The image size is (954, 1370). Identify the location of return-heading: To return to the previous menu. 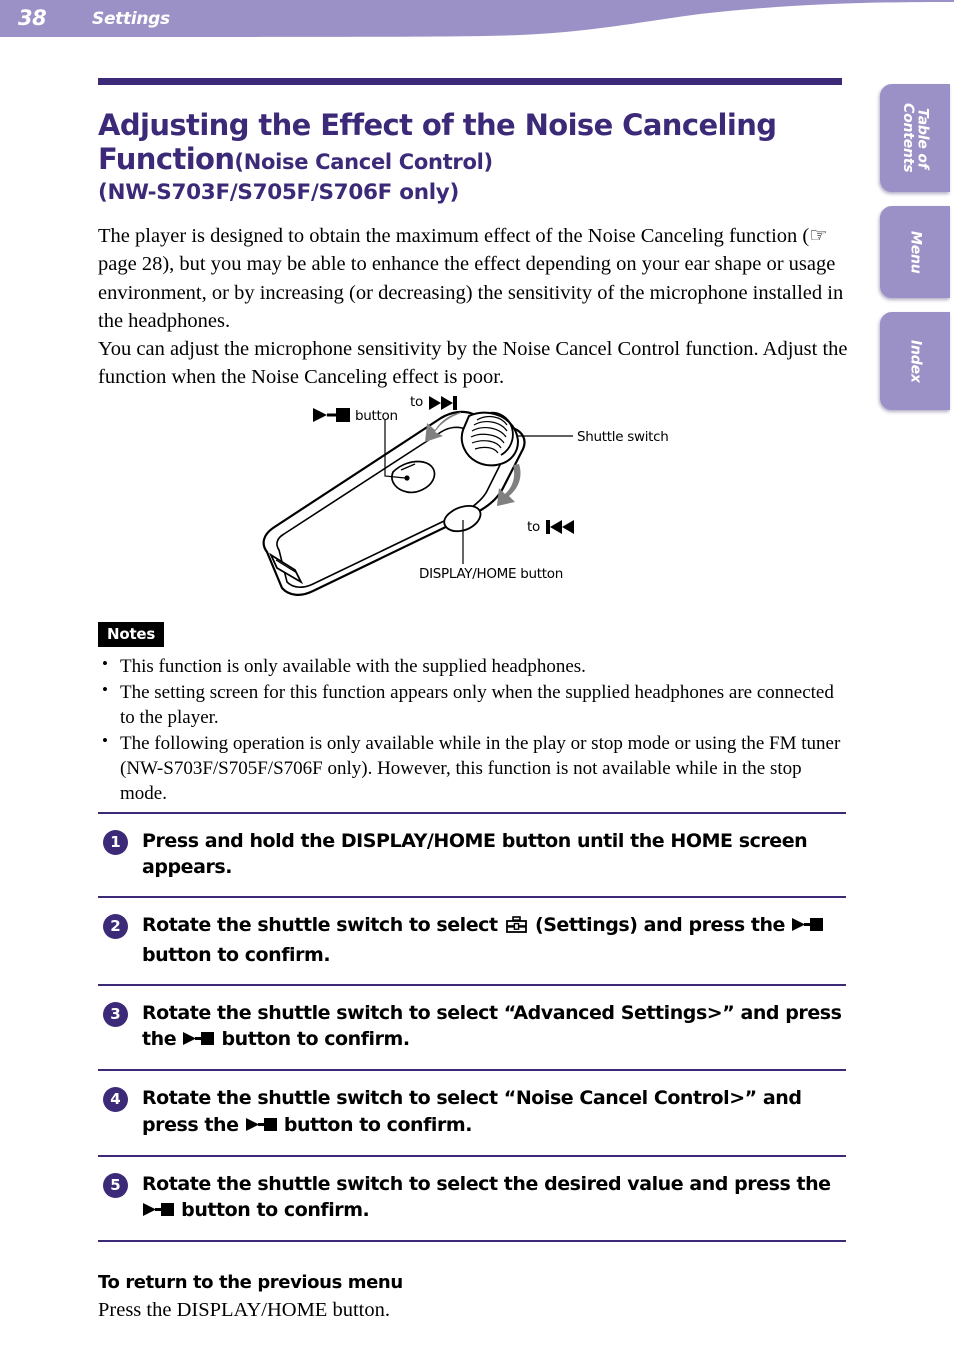
(250, 1282).